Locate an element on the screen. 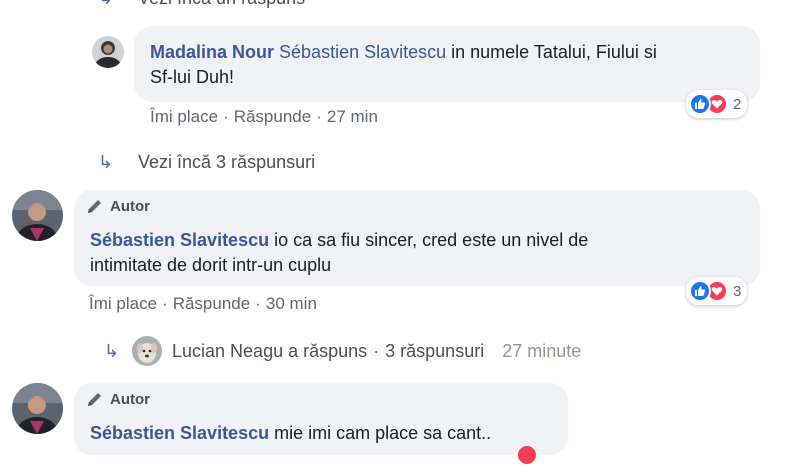 The width and height of the screenshot is (800, 466). avatar-lucian is located at coordinates (147, 351).